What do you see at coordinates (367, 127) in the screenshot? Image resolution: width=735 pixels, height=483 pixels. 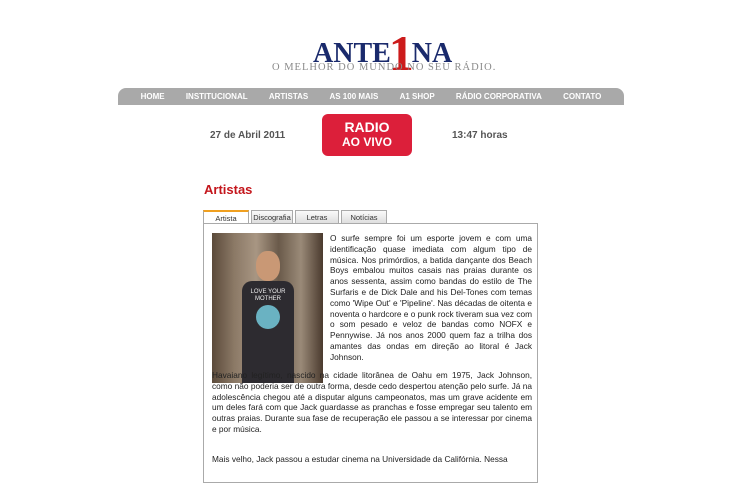 I see `radio-label-line1: RADIO` at bounding box center [367, 127].